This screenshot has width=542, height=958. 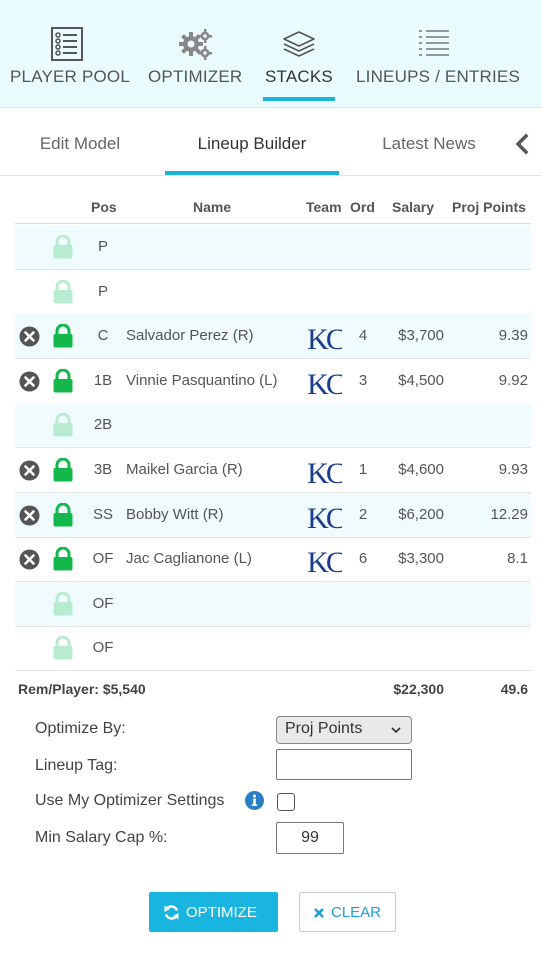 What do you see at coordinates (421, 335) in the screenshot?
I see `row-salary: $3,700` at bounding box center [421, 335].